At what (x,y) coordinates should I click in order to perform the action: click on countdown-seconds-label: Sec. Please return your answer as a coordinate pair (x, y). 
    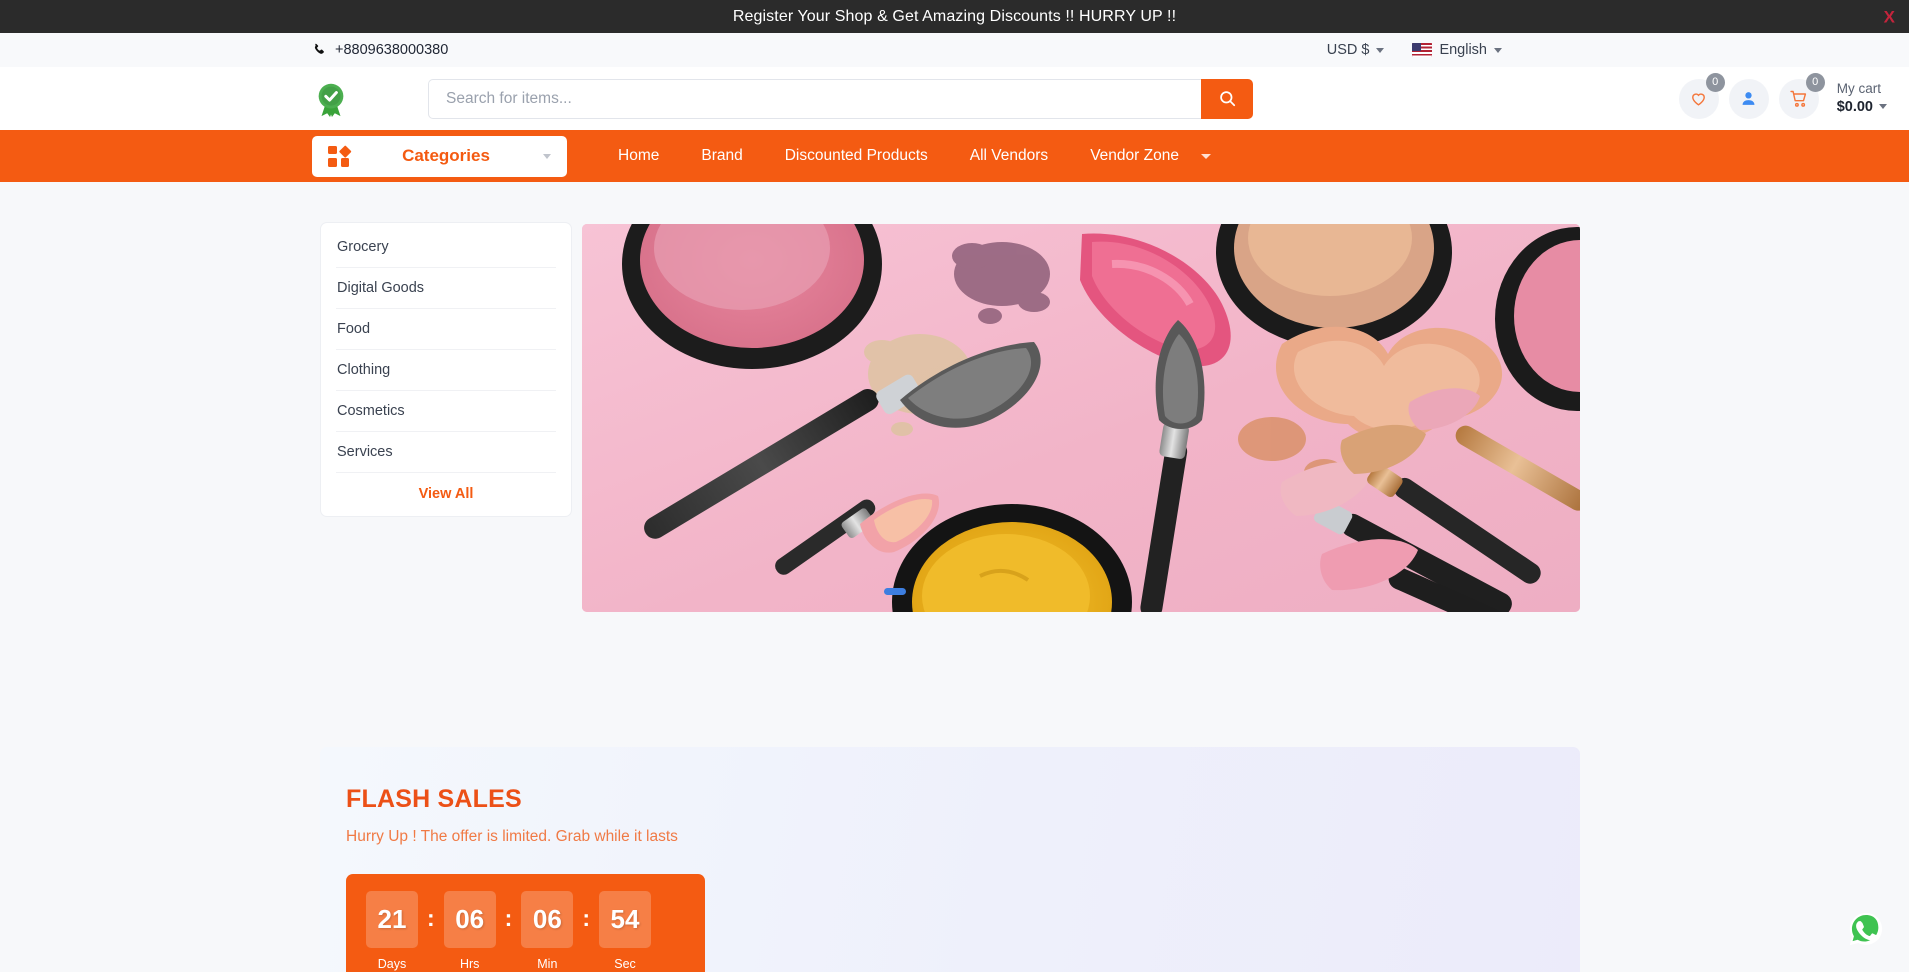
    Looking at the image, I should click on (625, 964).